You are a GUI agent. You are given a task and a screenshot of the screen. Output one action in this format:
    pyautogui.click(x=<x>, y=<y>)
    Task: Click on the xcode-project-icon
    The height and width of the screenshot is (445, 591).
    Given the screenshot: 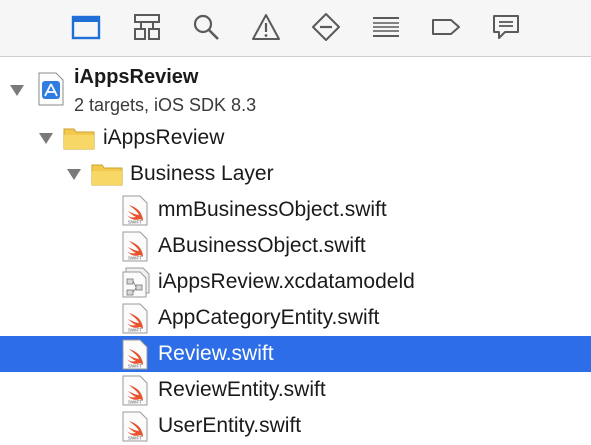 What is the action you would take?
    pyautogui.click(x=51, y=89)
    